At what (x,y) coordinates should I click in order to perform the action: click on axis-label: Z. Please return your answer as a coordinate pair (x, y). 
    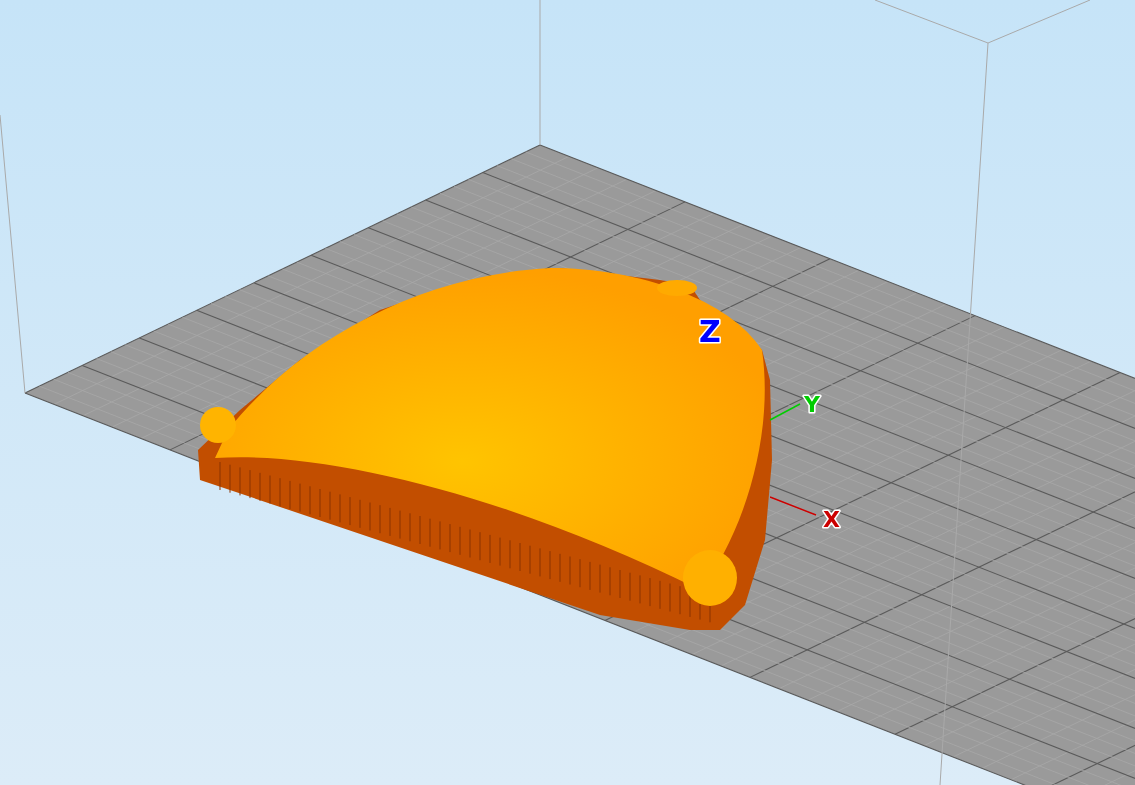
    Looking at the image, I should click on (710, 331).